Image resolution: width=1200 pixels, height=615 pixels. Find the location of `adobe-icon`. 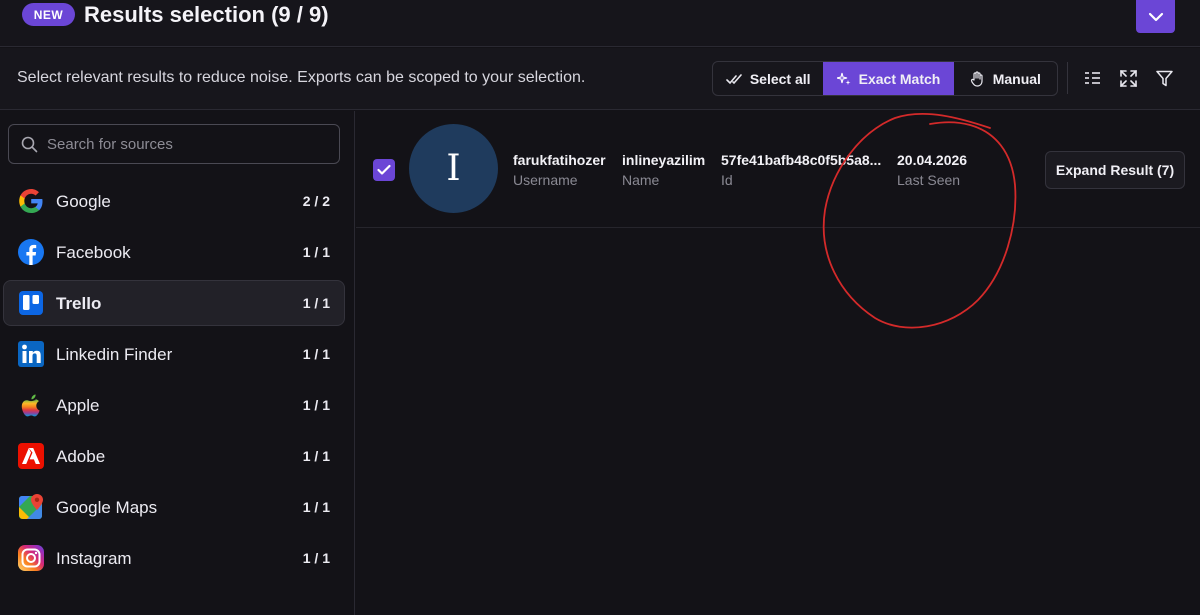

adobe-icon is located at coordinates (31, 456).